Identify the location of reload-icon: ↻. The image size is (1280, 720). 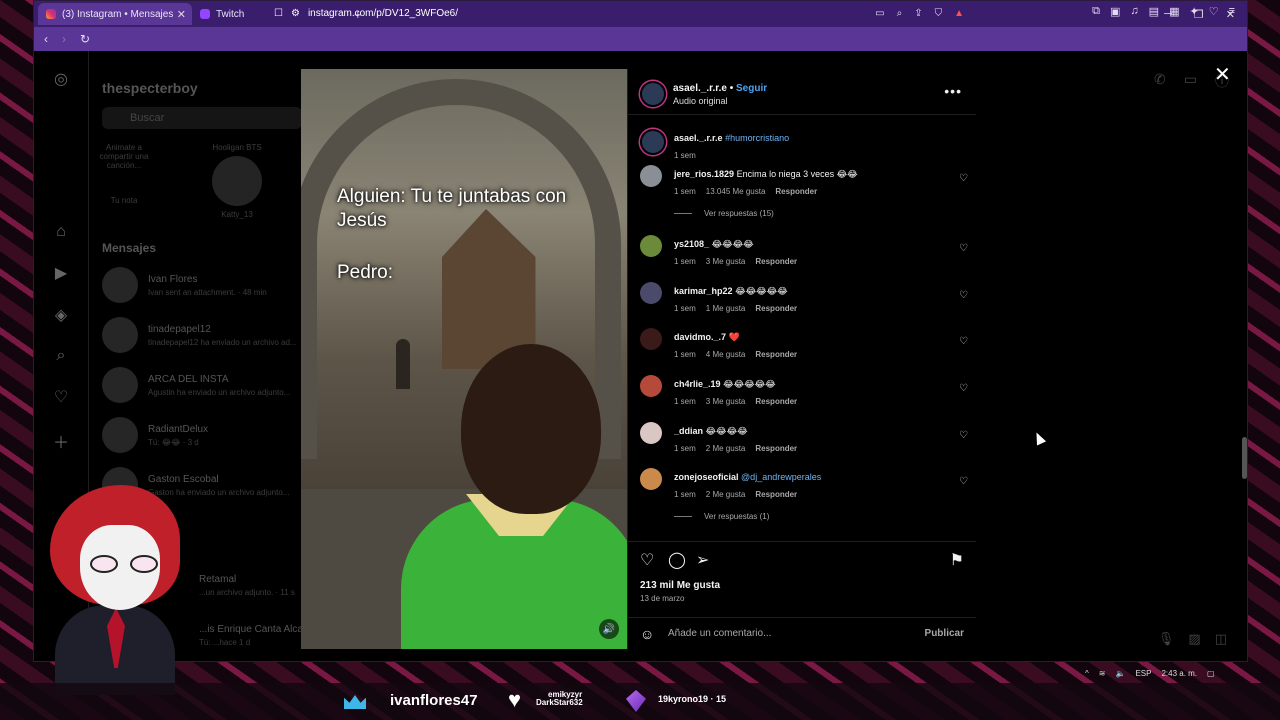
(85, 39).